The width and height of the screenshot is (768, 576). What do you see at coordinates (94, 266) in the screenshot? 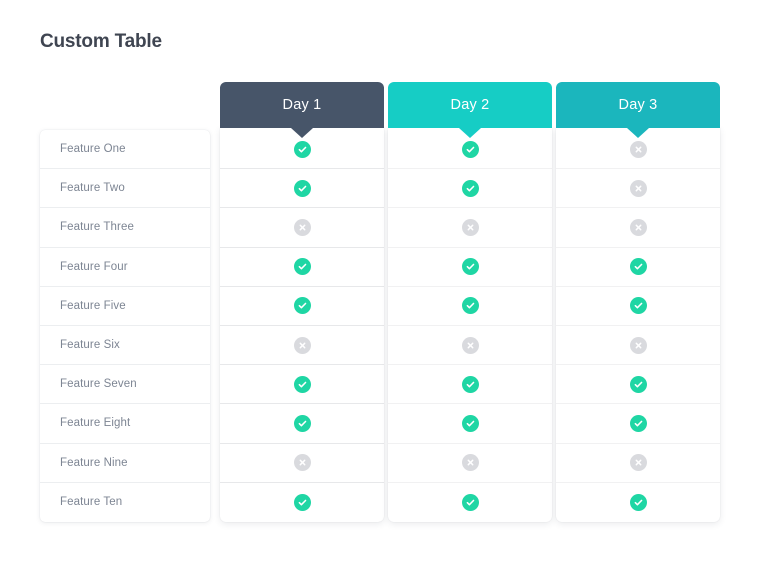
I see `feature-label: Feature Four` at bounding box center [94, 266].